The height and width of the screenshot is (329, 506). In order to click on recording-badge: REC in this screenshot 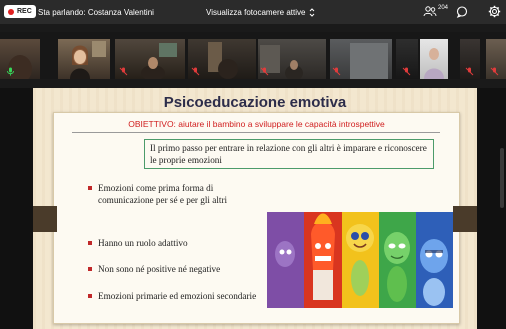, I will do `click(20, 11)`.